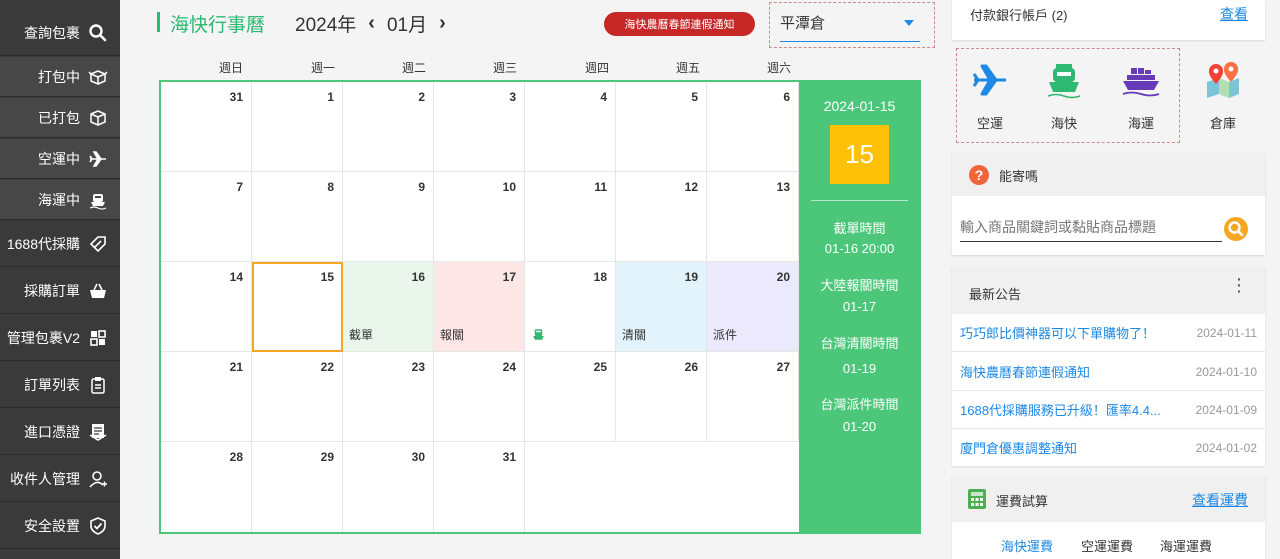 The width and height of the screenshot is (1280, 559). I want to click on sidebar-item-1688-purchase: 1688代採購, so click(60, 244).